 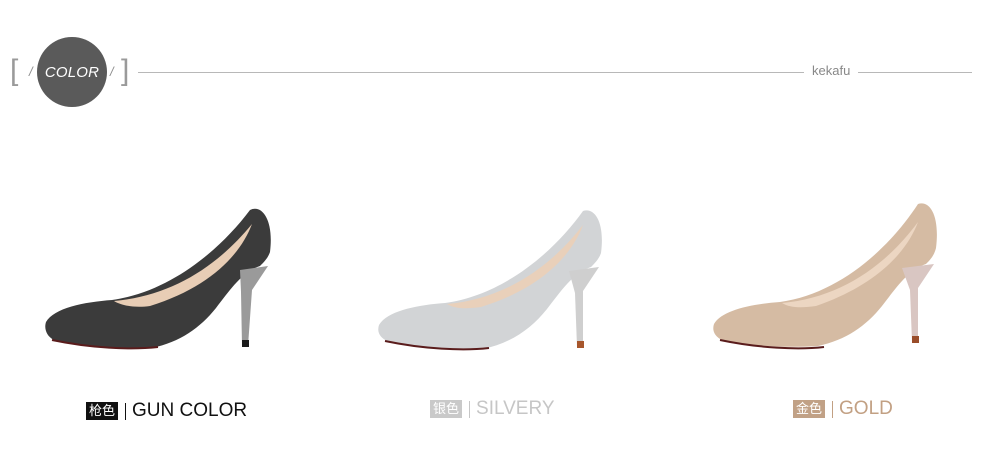 I want to click on divider-line-left, so click(x=471, y=72).